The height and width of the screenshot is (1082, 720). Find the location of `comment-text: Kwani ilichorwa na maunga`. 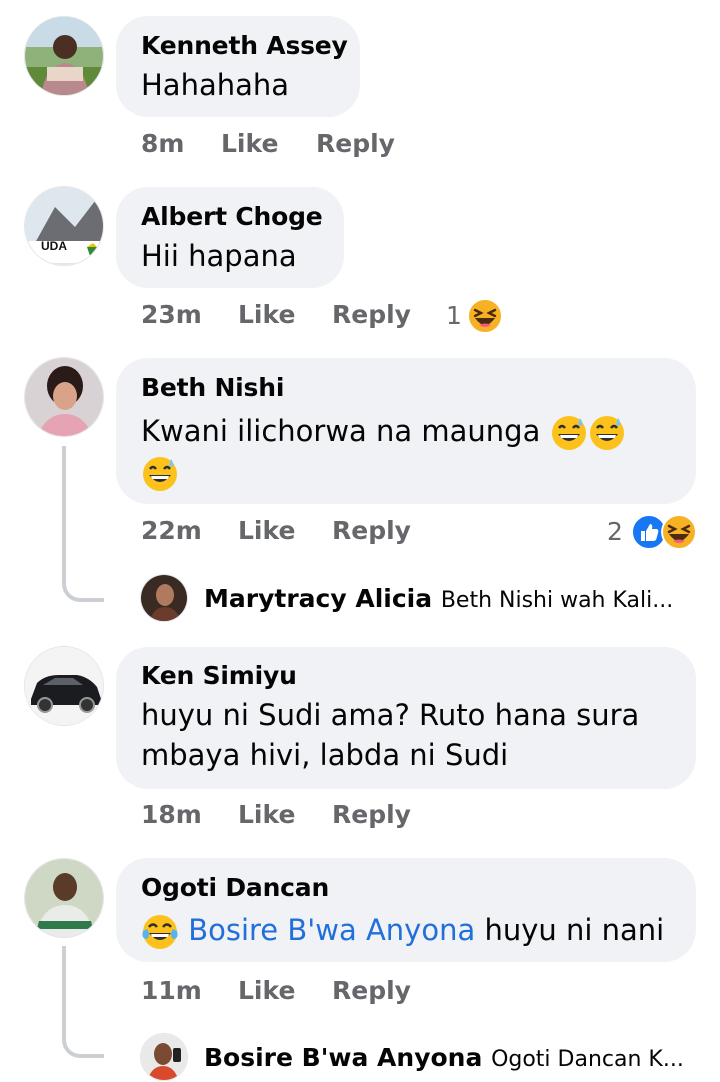

comment-text: Kwani ilichorwa na maunga is located at coordinates (383, 433).